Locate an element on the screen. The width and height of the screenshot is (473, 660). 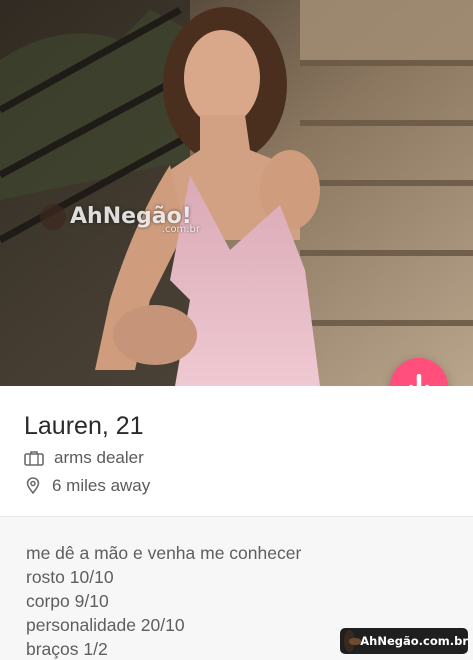
photo-watermark-domain: .com.br is located at coordinates (180, 229).